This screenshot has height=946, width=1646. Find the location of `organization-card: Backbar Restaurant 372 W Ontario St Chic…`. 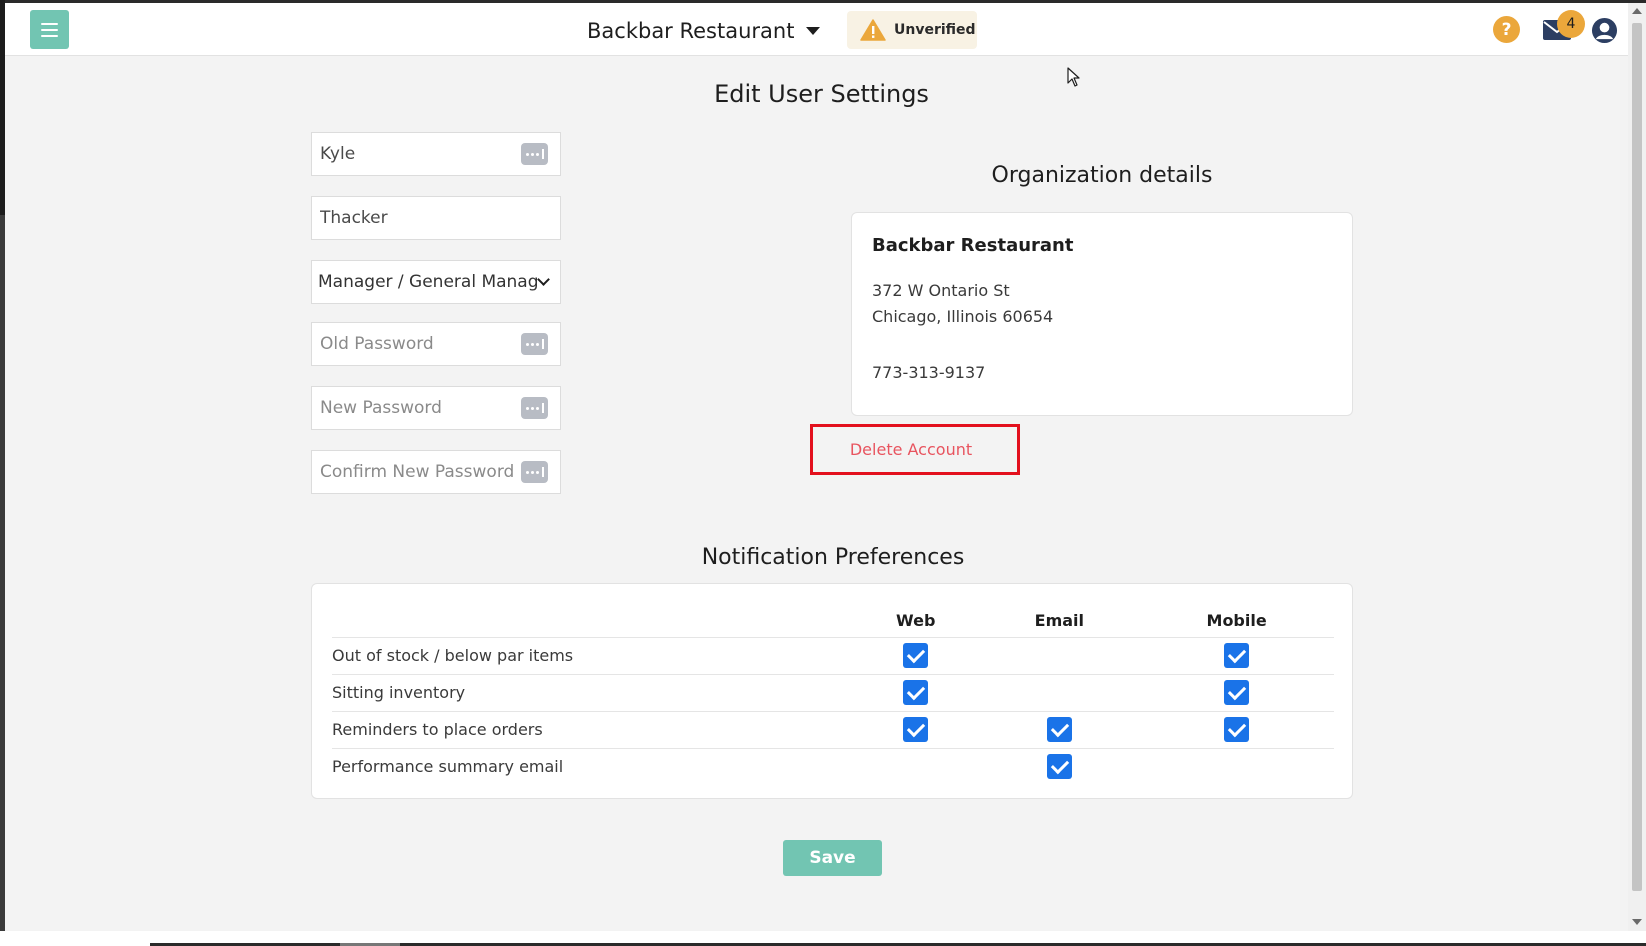

organization-card: Backbar Restaurant 372 W Ontario St Chic… is located at coordinates (1102, 314).